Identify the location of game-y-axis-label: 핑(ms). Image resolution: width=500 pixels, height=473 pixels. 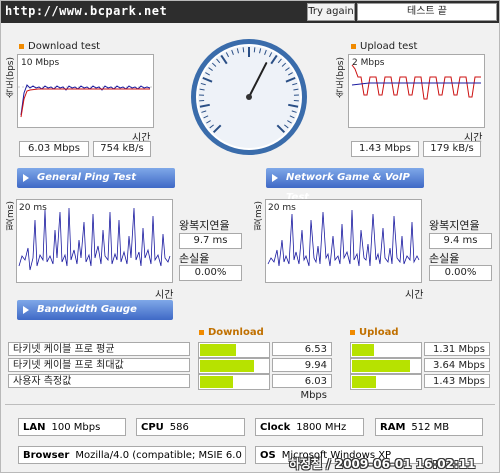
(259, 216).